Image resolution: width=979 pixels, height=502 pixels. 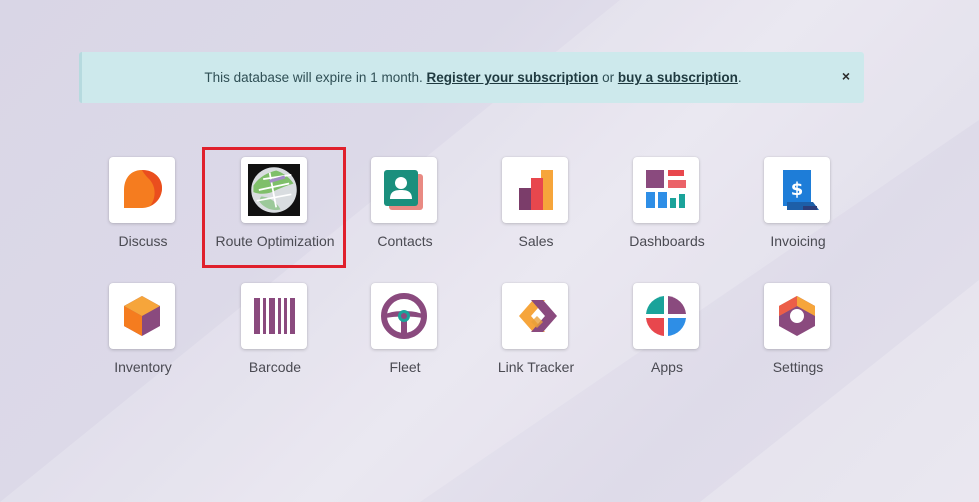 I want to click on app-inventory: Inventory, so click(x=143, y=335).